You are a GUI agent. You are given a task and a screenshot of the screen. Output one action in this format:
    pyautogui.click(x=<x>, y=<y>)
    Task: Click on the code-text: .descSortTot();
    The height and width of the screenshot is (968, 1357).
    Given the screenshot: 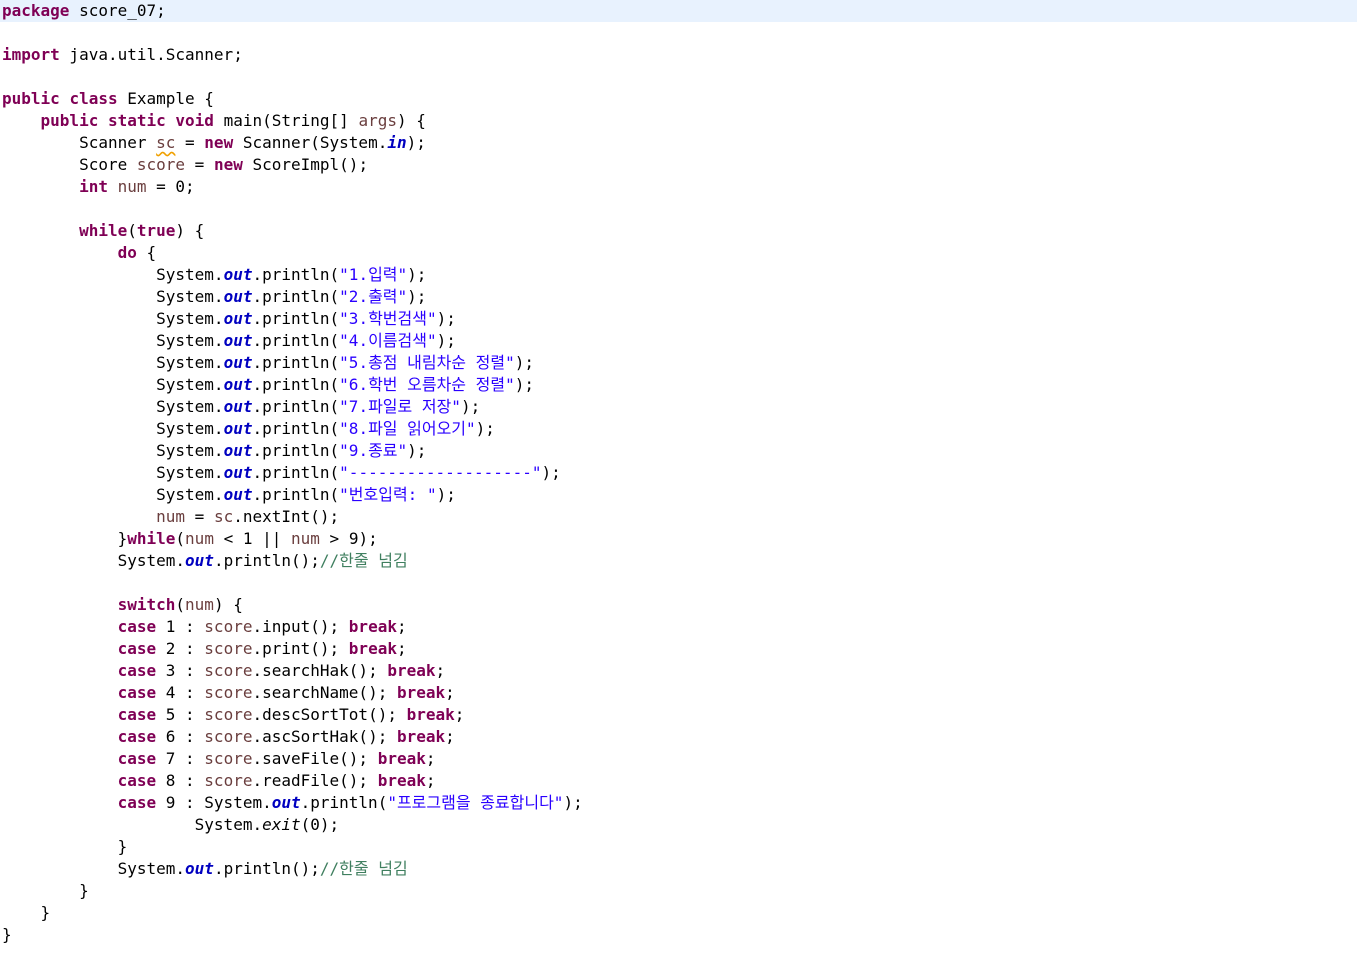 What is the action you would take?
    pyautogui.click(x=329, y=714)
    